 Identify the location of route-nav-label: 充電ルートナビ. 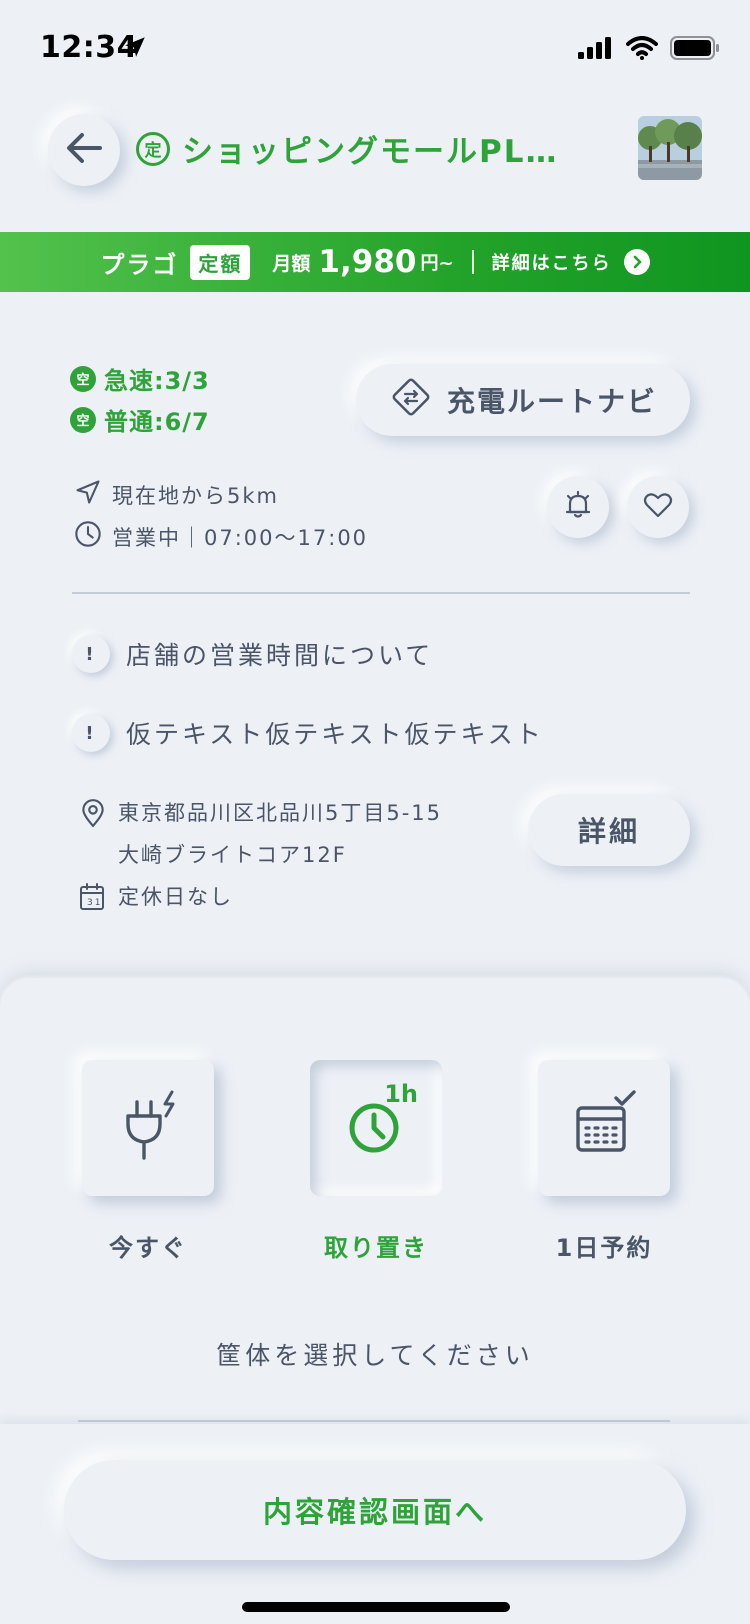
(551, 401).